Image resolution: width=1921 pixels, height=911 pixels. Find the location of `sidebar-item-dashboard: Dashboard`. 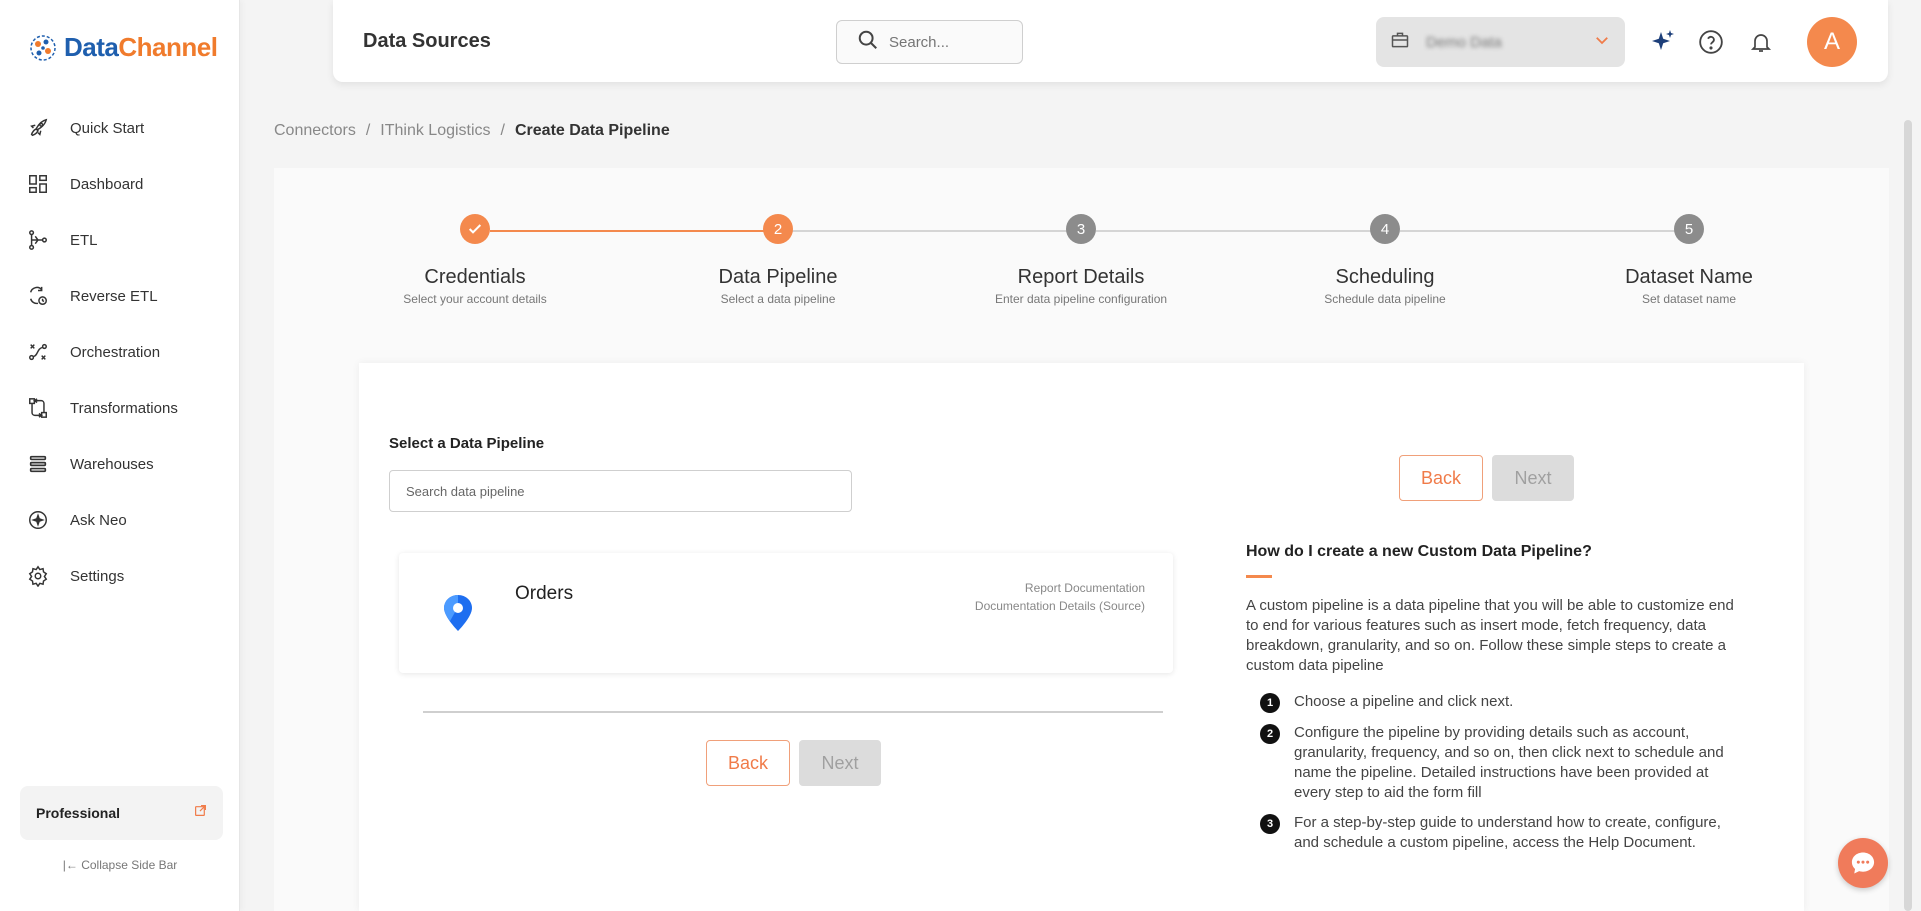

sidebar-item-dashboard: Dashboard is located at coordinates (126, 184).